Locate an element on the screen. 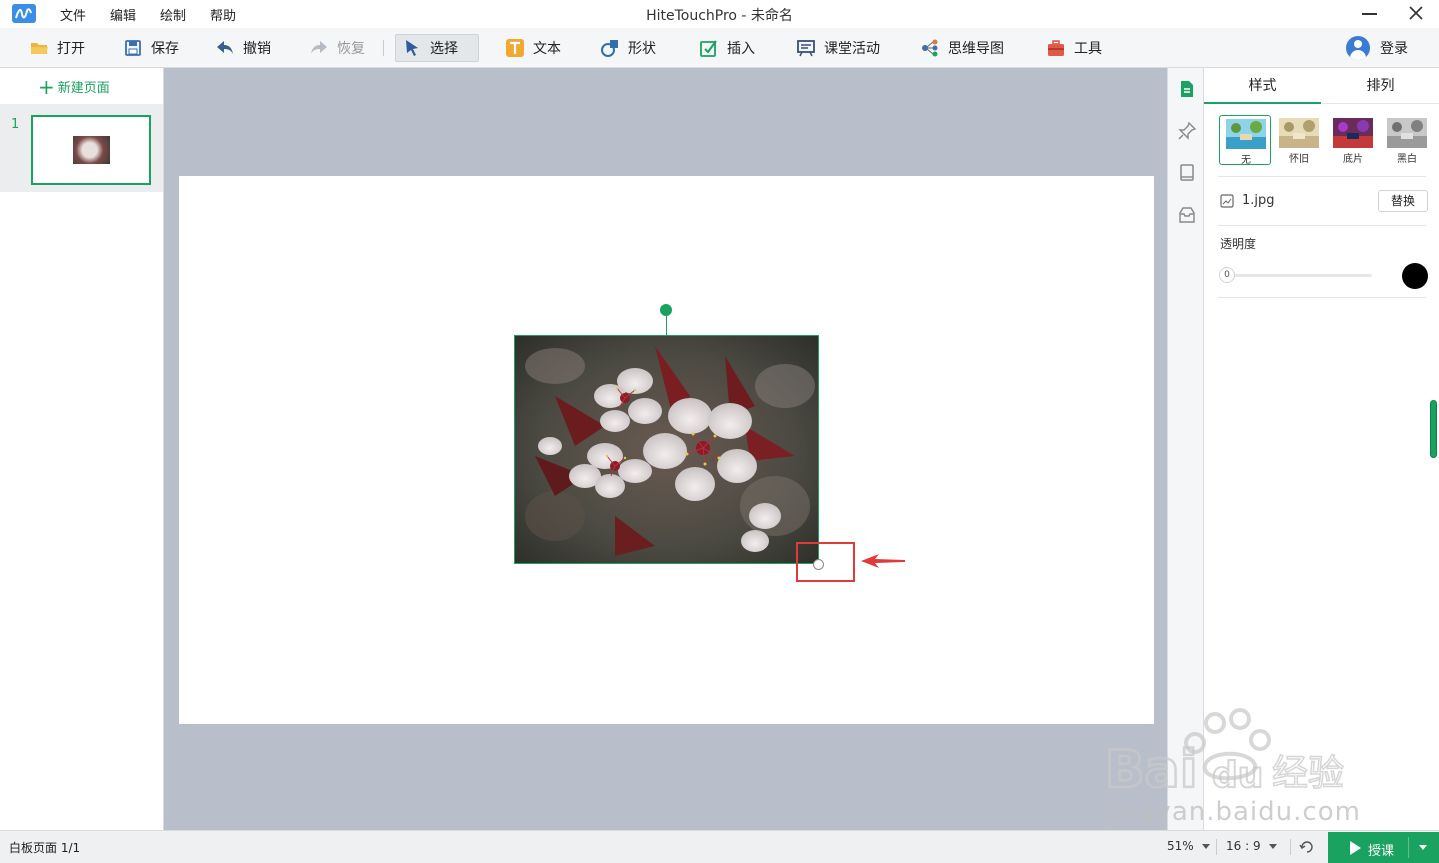 The image size is (1439, 863). shape-label: 形状 is located at coordinates (642, 49).